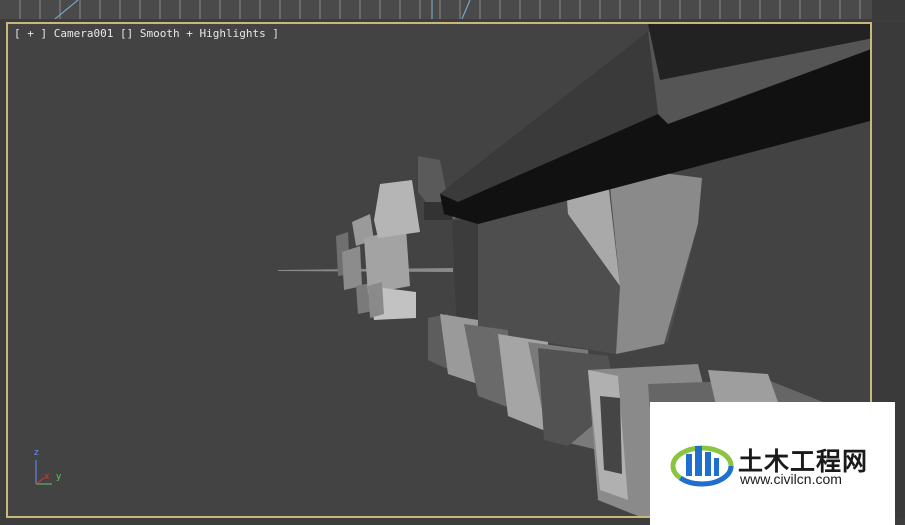 This screenshot has width=905, height=525. I want to click on watermark-url: www.civilcn.com, so click(791, 479).